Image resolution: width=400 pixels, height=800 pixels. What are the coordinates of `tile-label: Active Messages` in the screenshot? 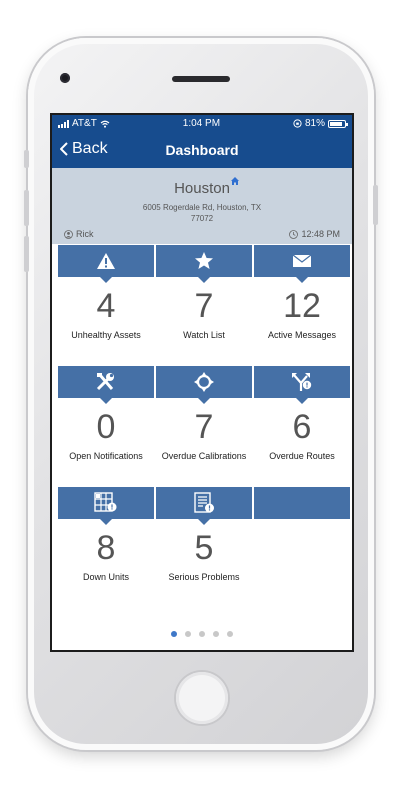 It's located at (302, 335).